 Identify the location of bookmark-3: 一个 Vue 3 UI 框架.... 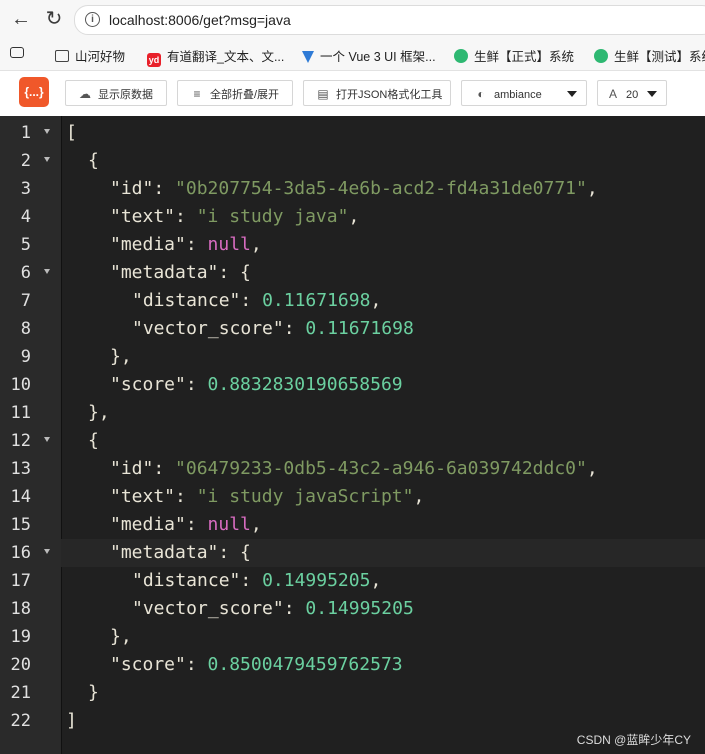
(369, 55).